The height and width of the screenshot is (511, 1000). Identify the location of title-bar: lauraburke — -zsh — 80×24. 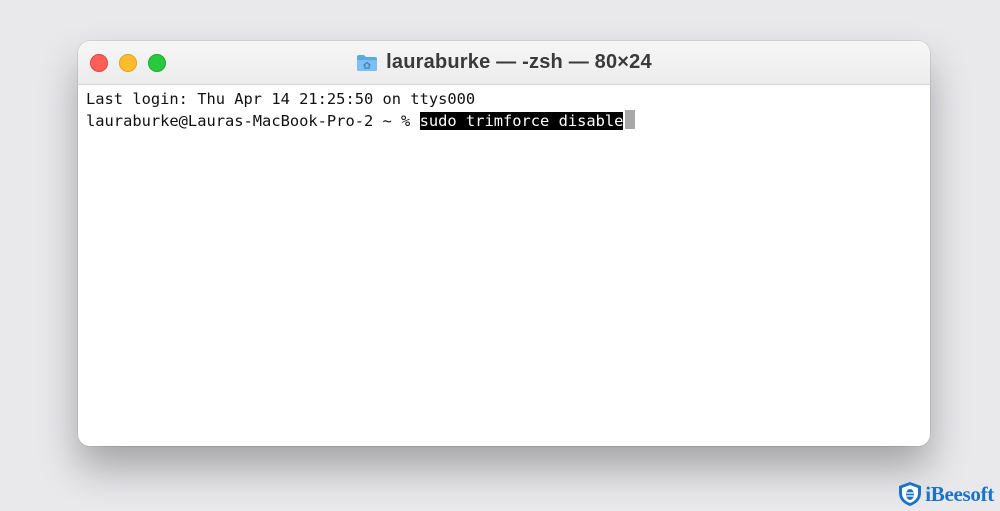
(504, 63).